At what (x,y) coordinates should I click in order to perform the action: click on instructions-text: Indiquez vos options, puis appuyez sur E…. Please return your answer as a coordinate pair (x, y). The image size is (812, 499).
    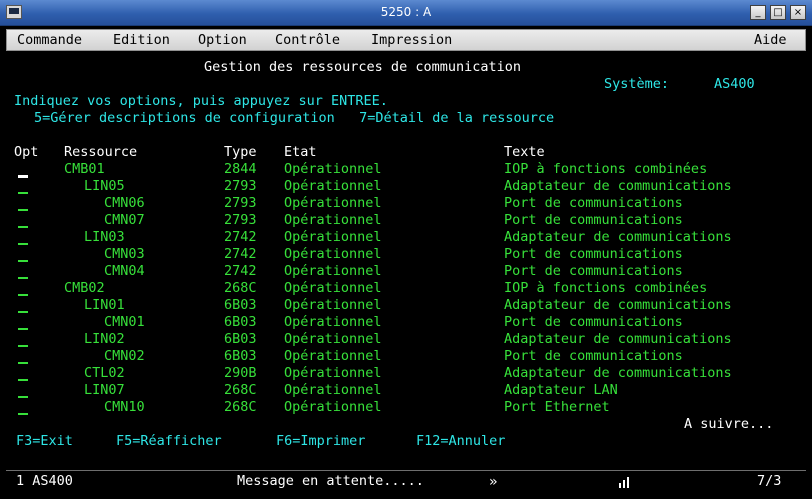
    Looking at the image, I should click on (201, 101).